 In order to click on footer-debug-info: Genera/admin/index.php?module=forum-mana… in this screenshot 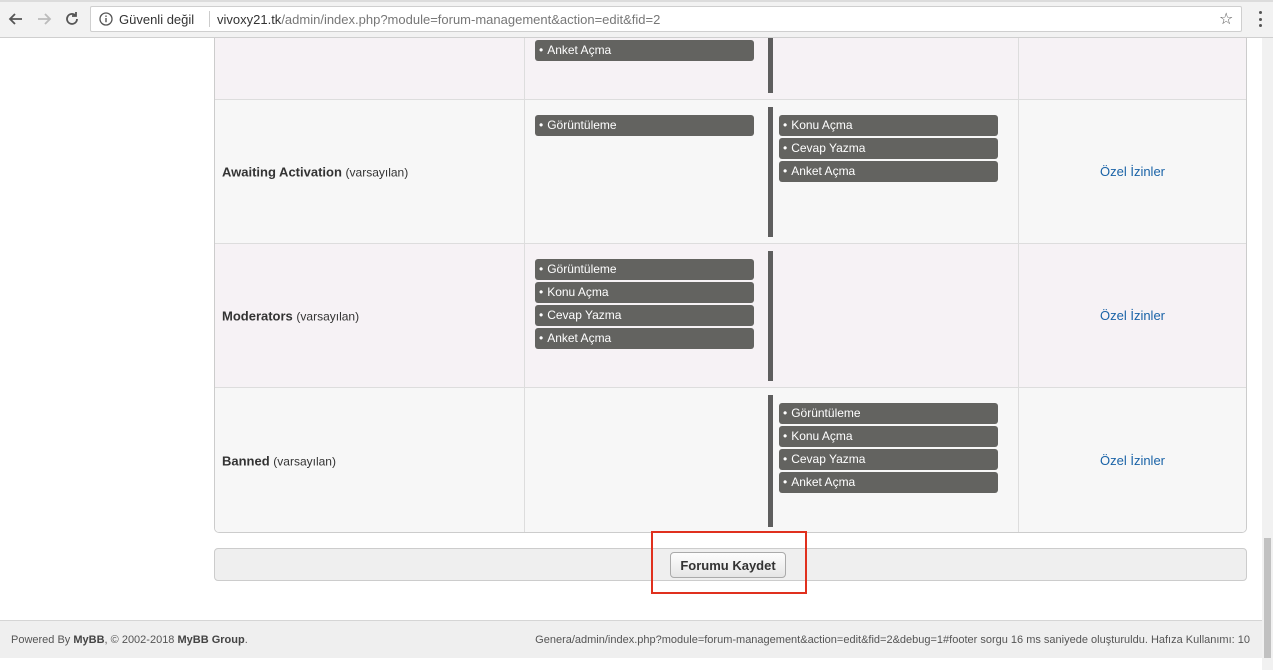, I will do `click(892, 640)`.